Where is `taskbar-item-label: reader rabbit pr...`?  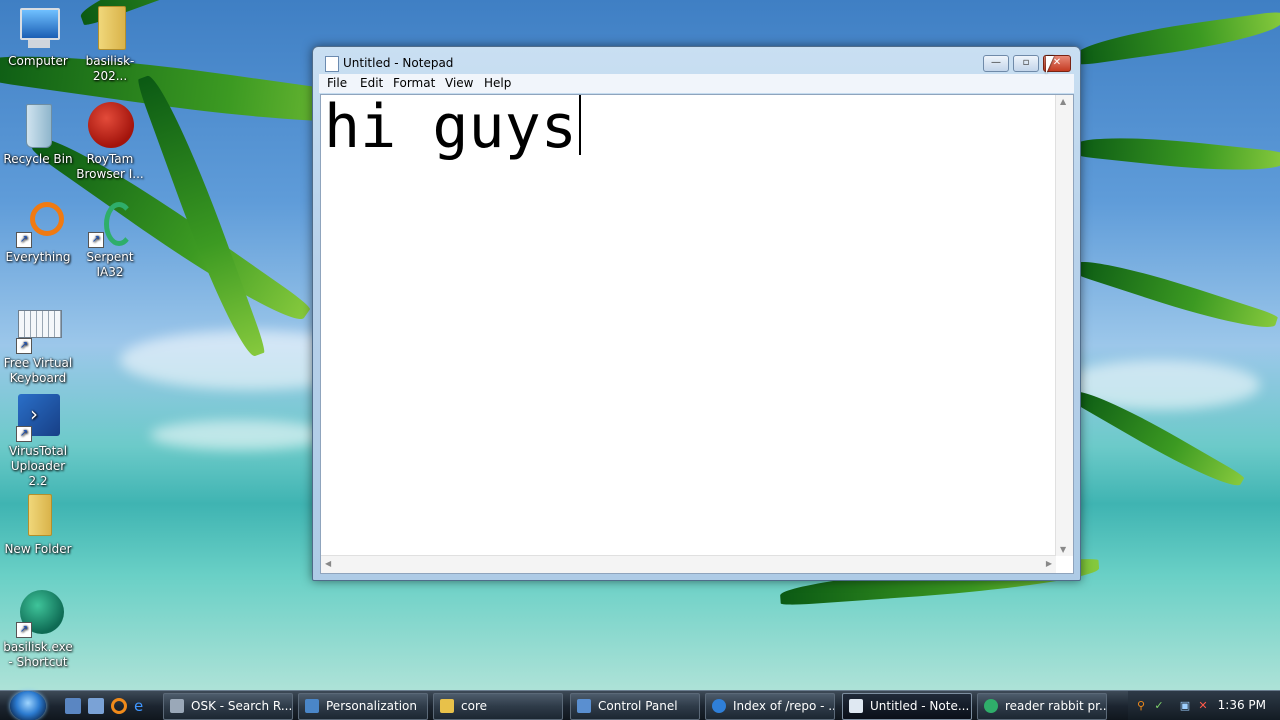 taskbar-item-label: reader rabbit pr... is located at coordinates (1056, 706).